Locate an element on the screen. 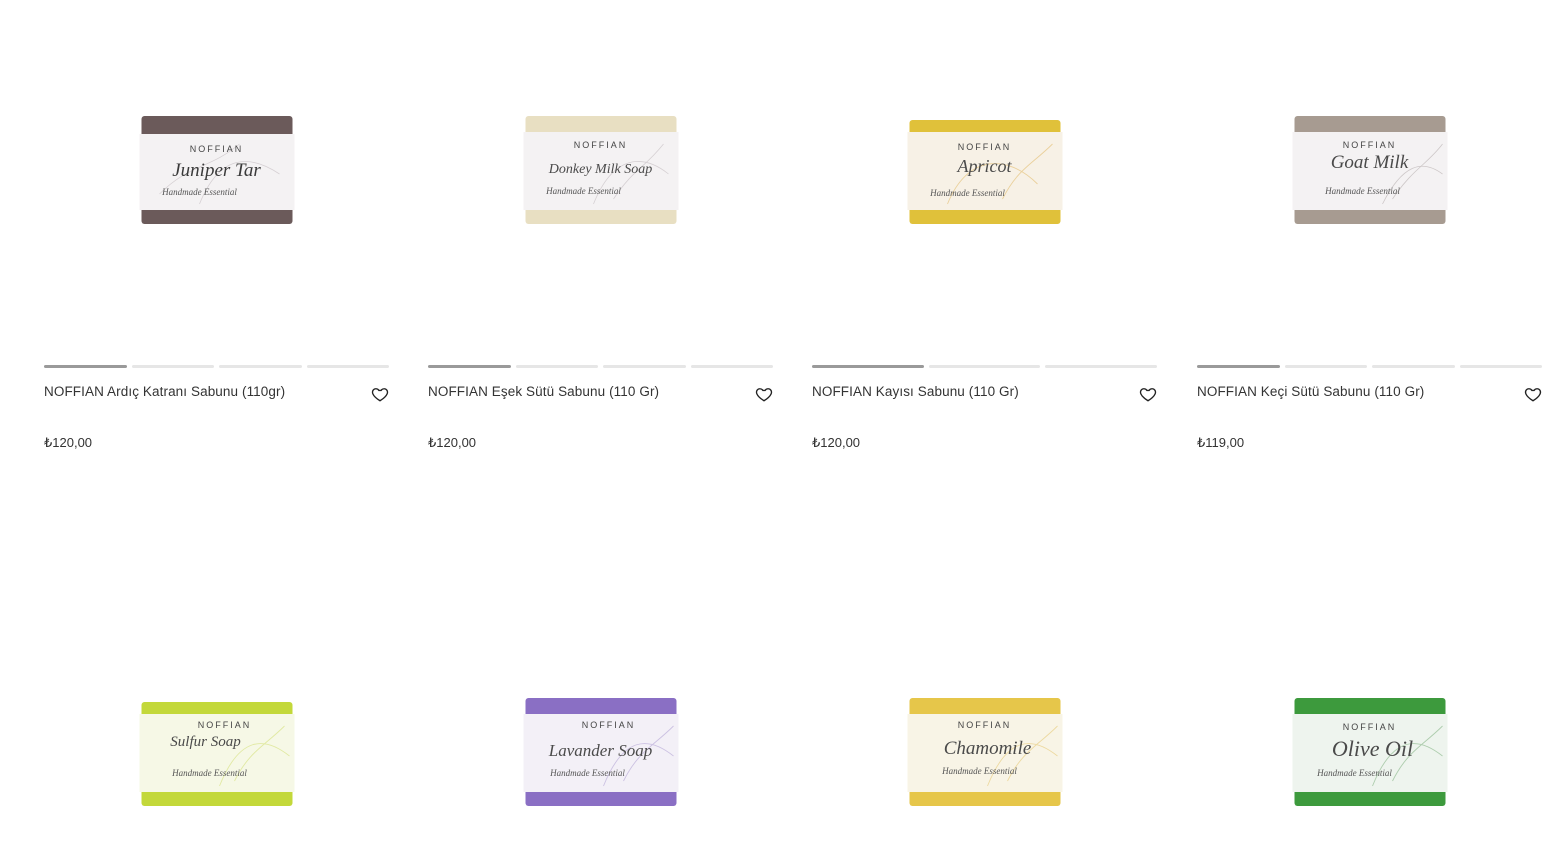 The width and height of the screenshot is (1562, 861). soap-bar-image: NOFFIAN Olive Oil Handmade Essential is located at coordinates (1369, 752).